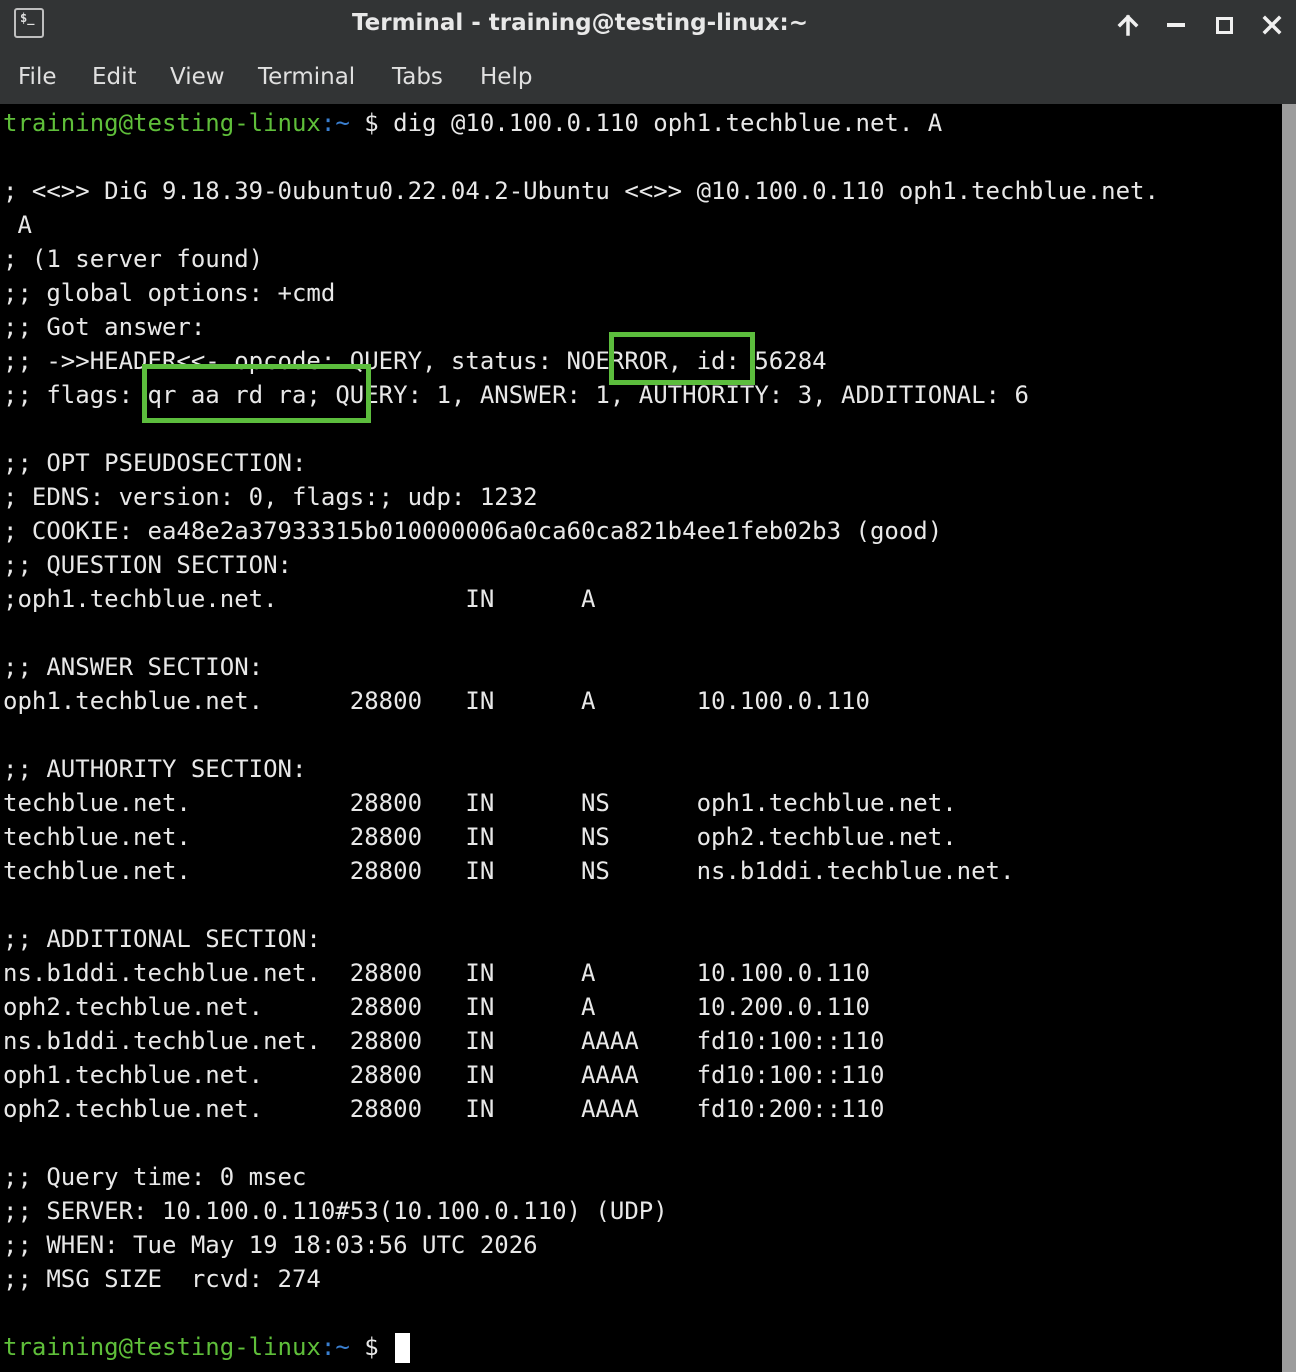  I want to click on scrollbar, so click(1289, 738).